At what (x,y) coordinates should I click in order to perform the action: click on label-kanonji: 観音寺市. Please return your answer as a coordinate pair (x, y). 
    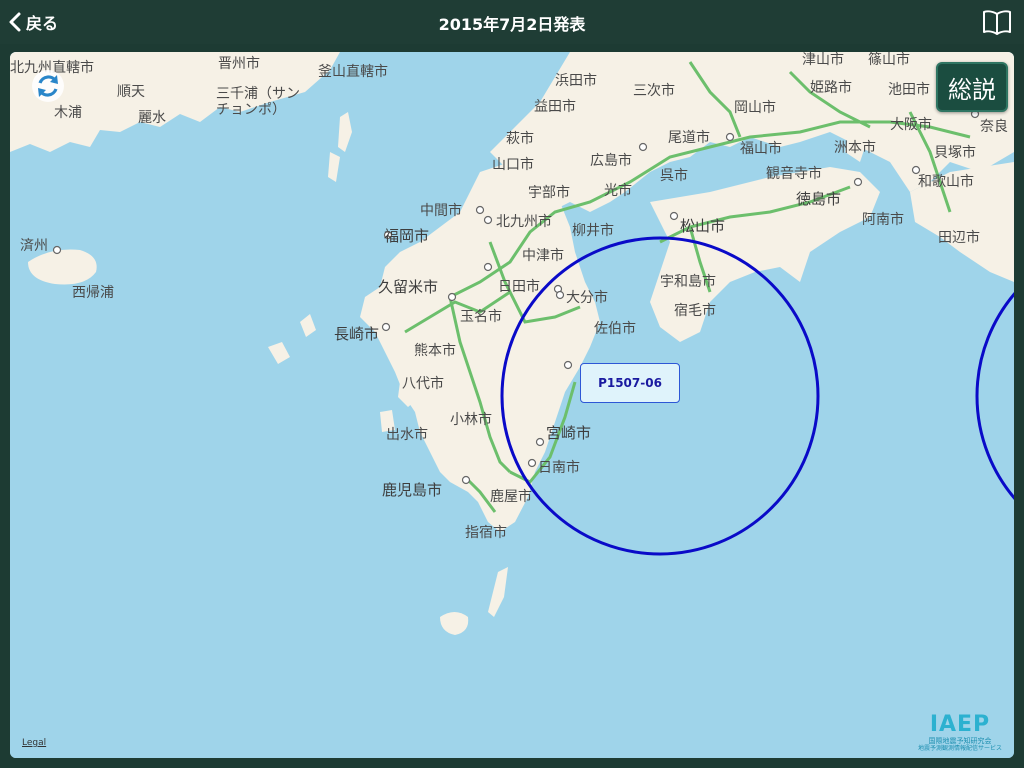
    Looking at the image, I should click on (794, 173).